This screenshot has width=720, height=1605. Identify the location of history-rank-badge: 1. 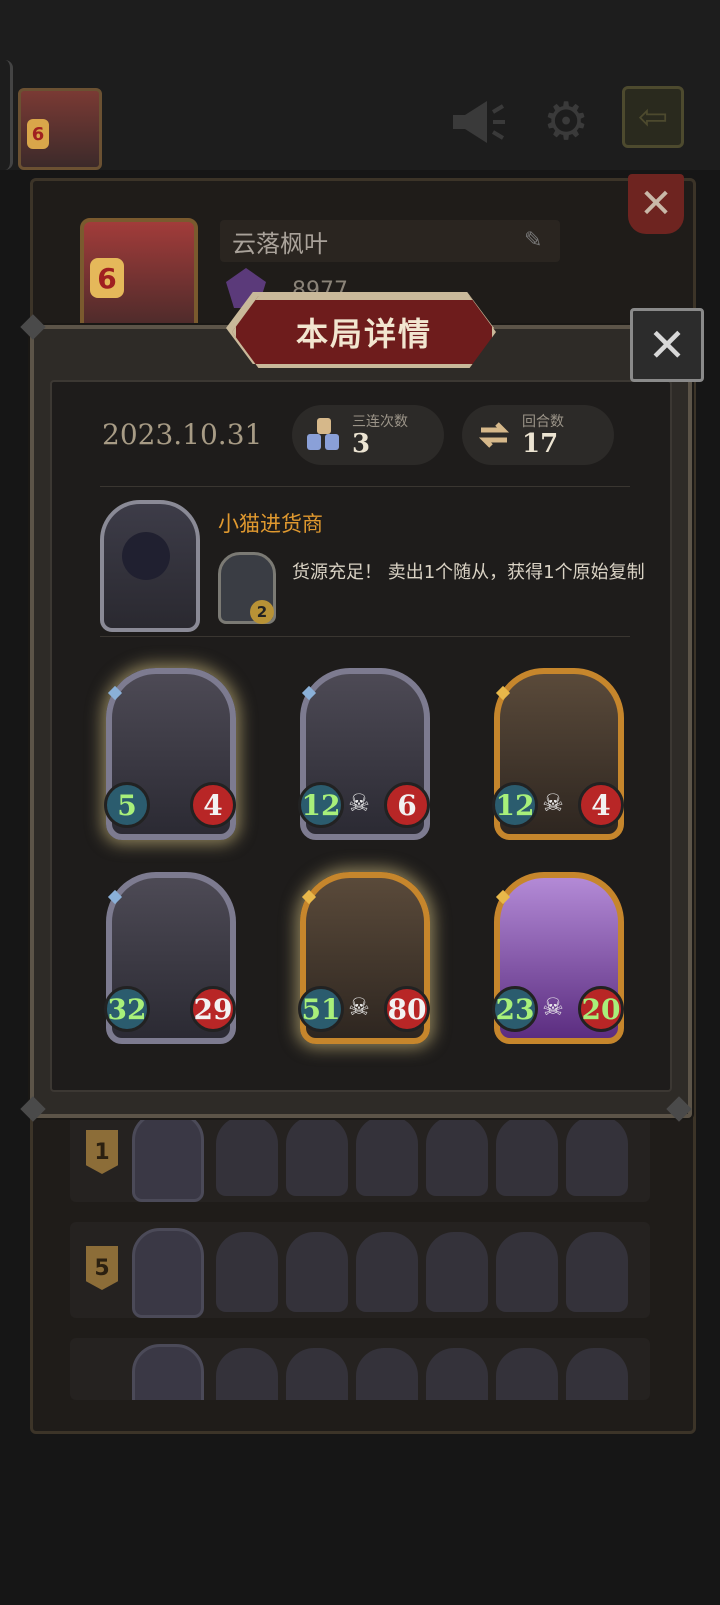
(102, 1152).